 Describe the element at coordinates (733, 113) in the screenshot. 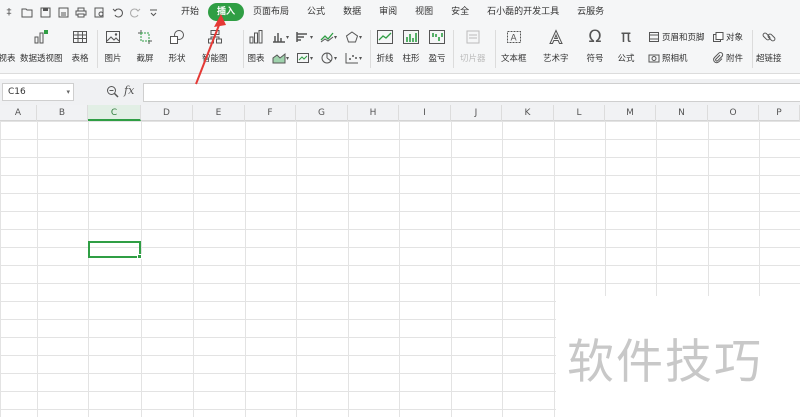

I see `column-header-o: O` at that location.